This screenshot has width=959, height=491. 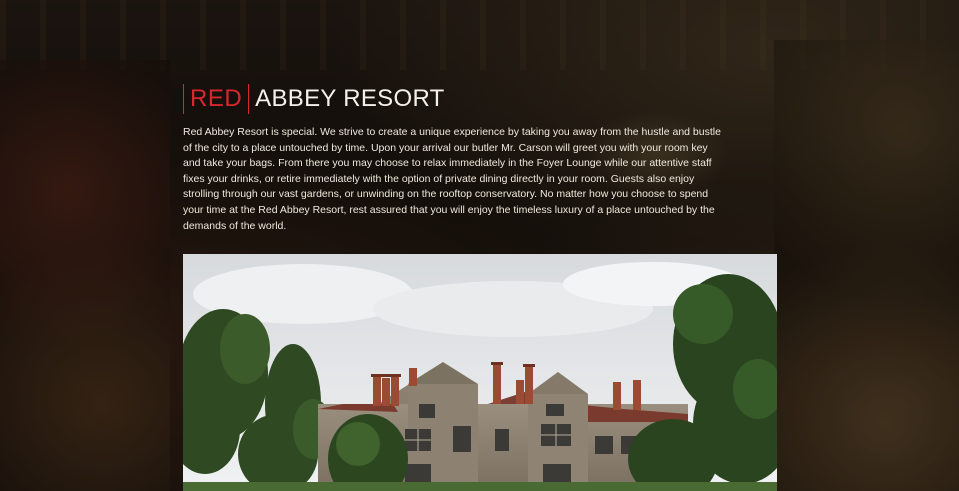 I want to click on site-logo: RED ABBEY RESORT, so click(x=480, y=99).